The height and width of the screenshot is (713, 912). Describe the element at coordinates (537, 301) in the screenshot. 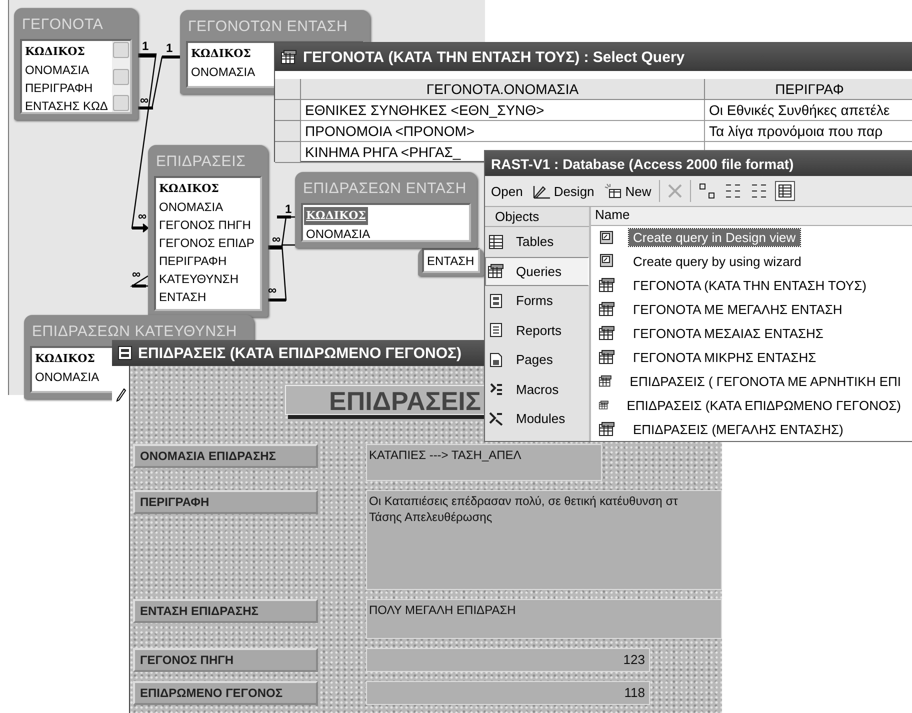

I see `object-type-item: Forms` at that location.